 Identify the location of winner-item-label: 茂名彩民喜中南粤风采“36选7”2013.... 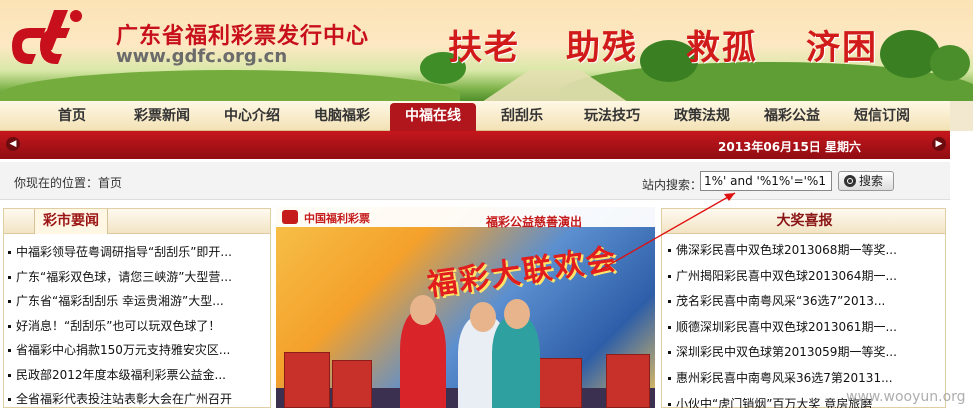
(780, 301).